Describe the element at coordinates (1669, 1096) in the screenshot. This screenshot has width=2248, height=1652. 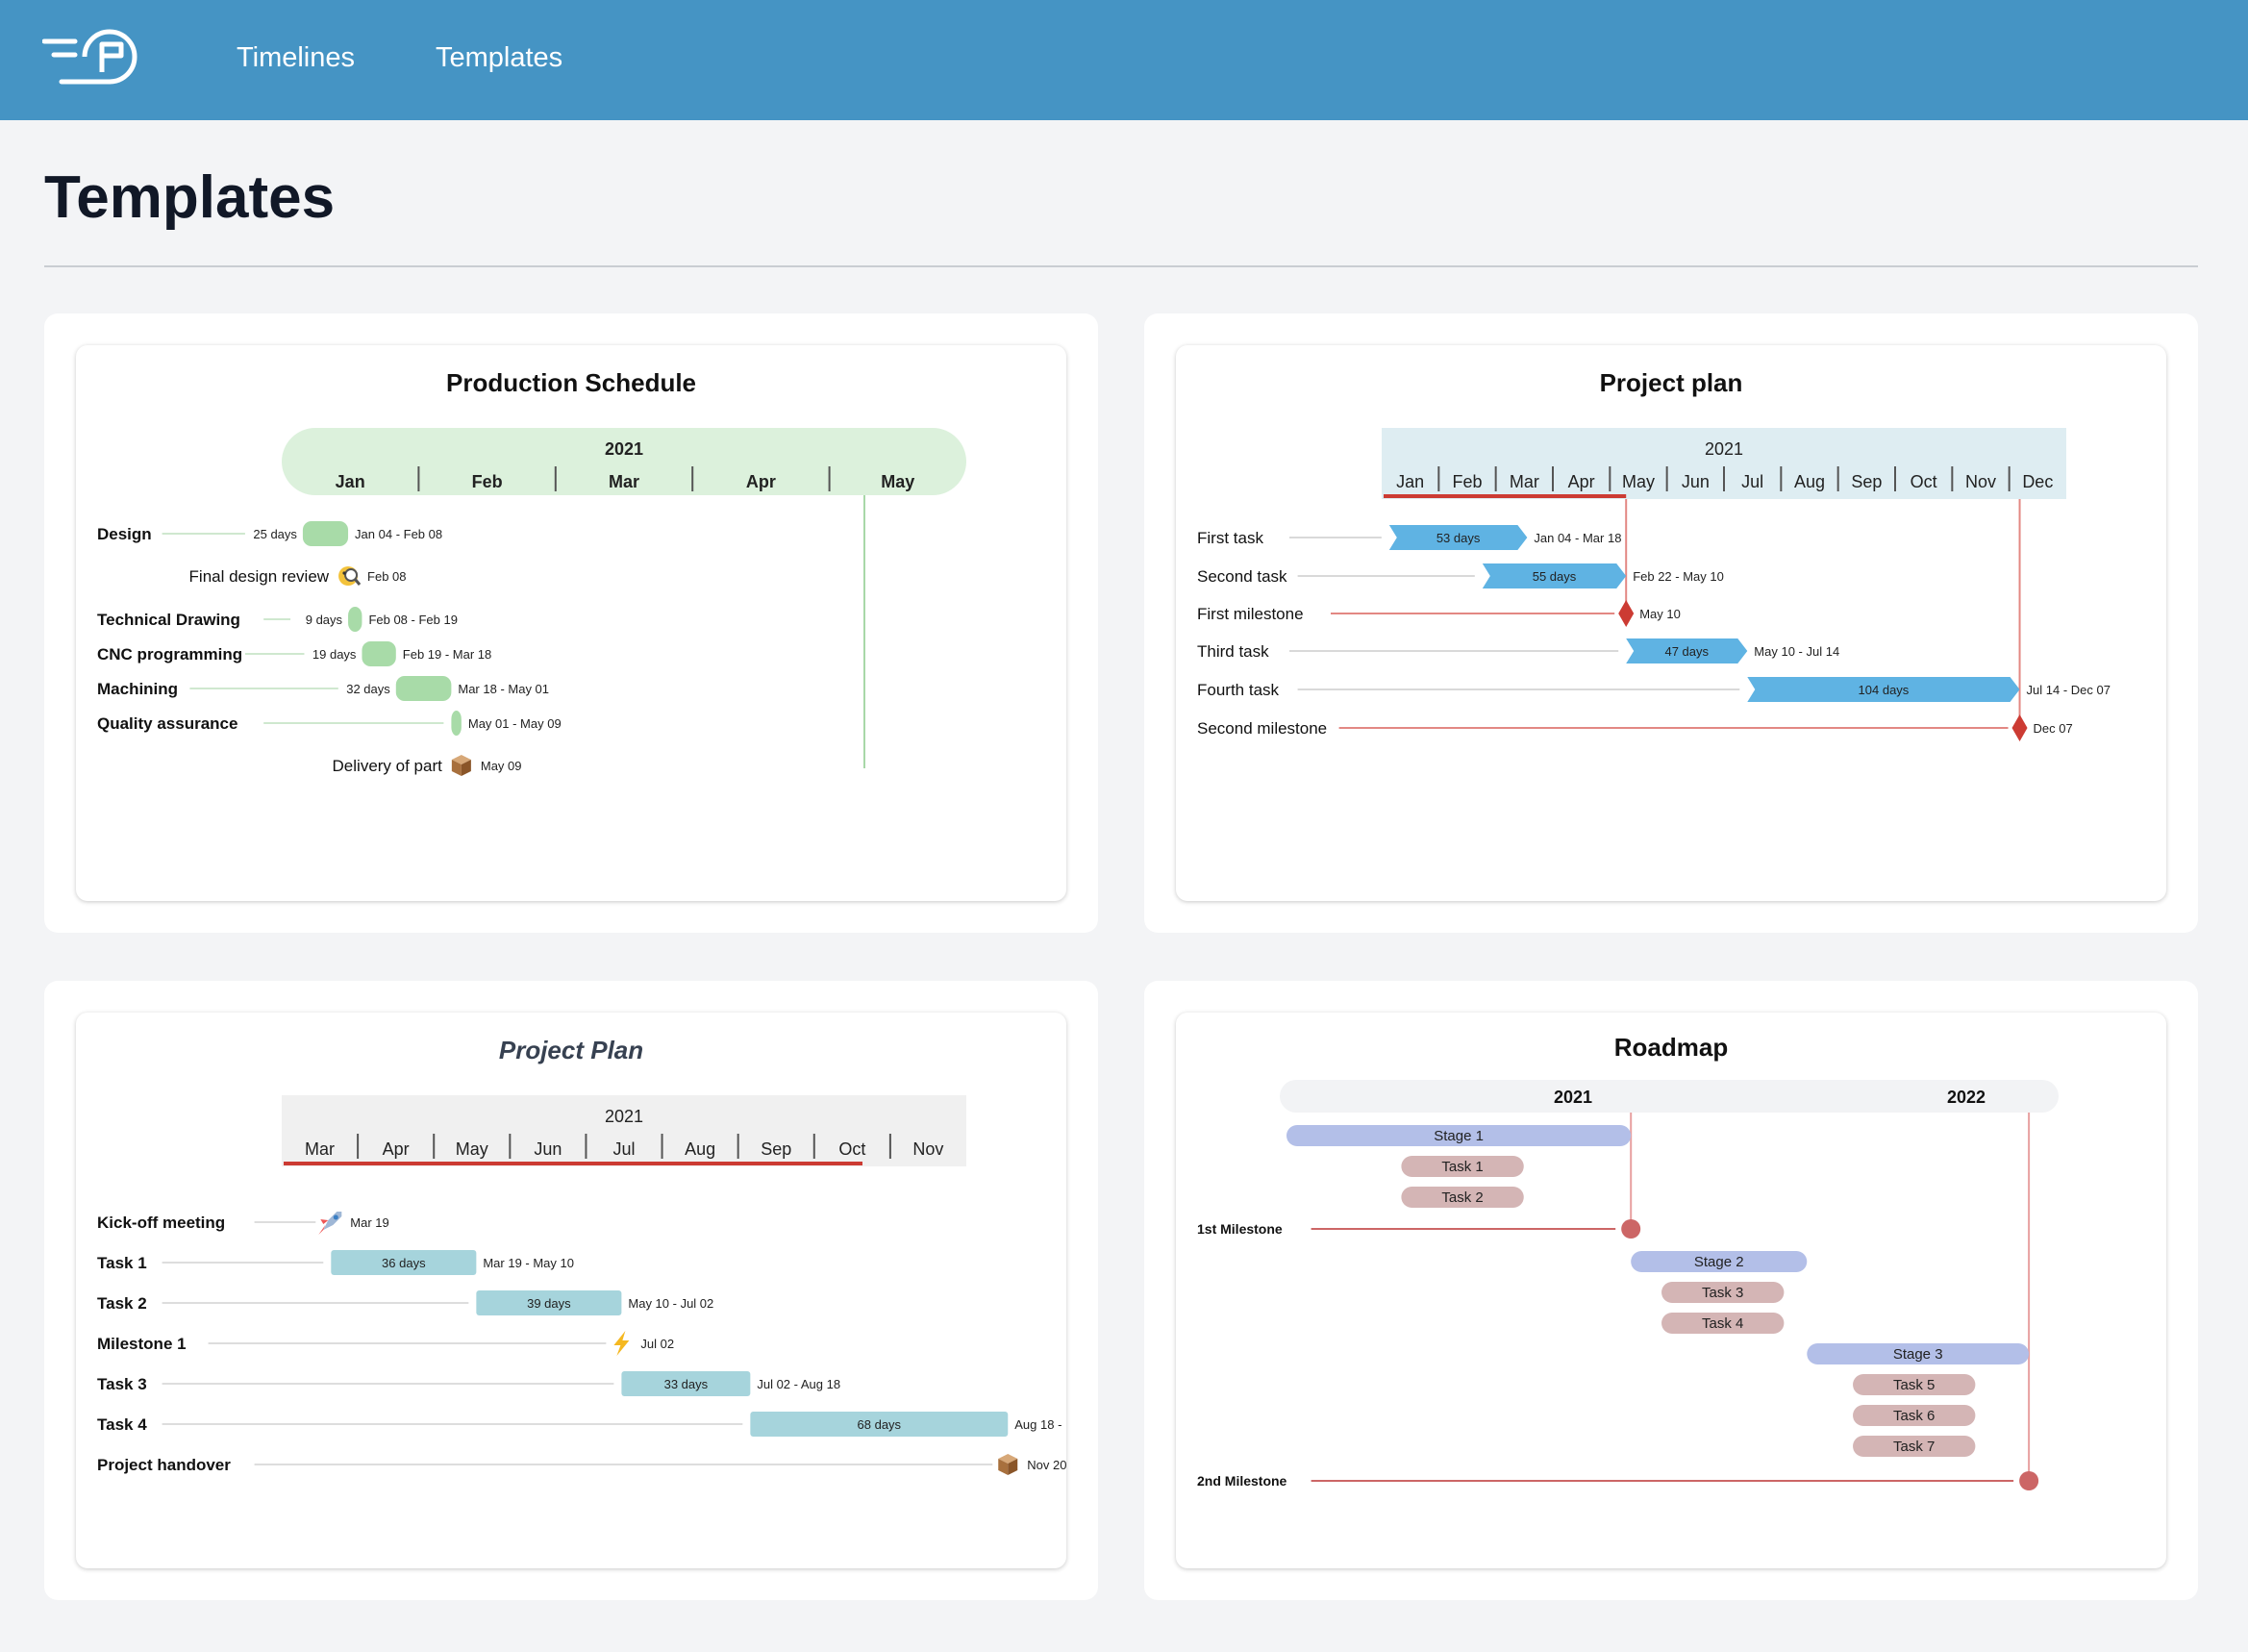
I see `timeline-header-band` at that location.